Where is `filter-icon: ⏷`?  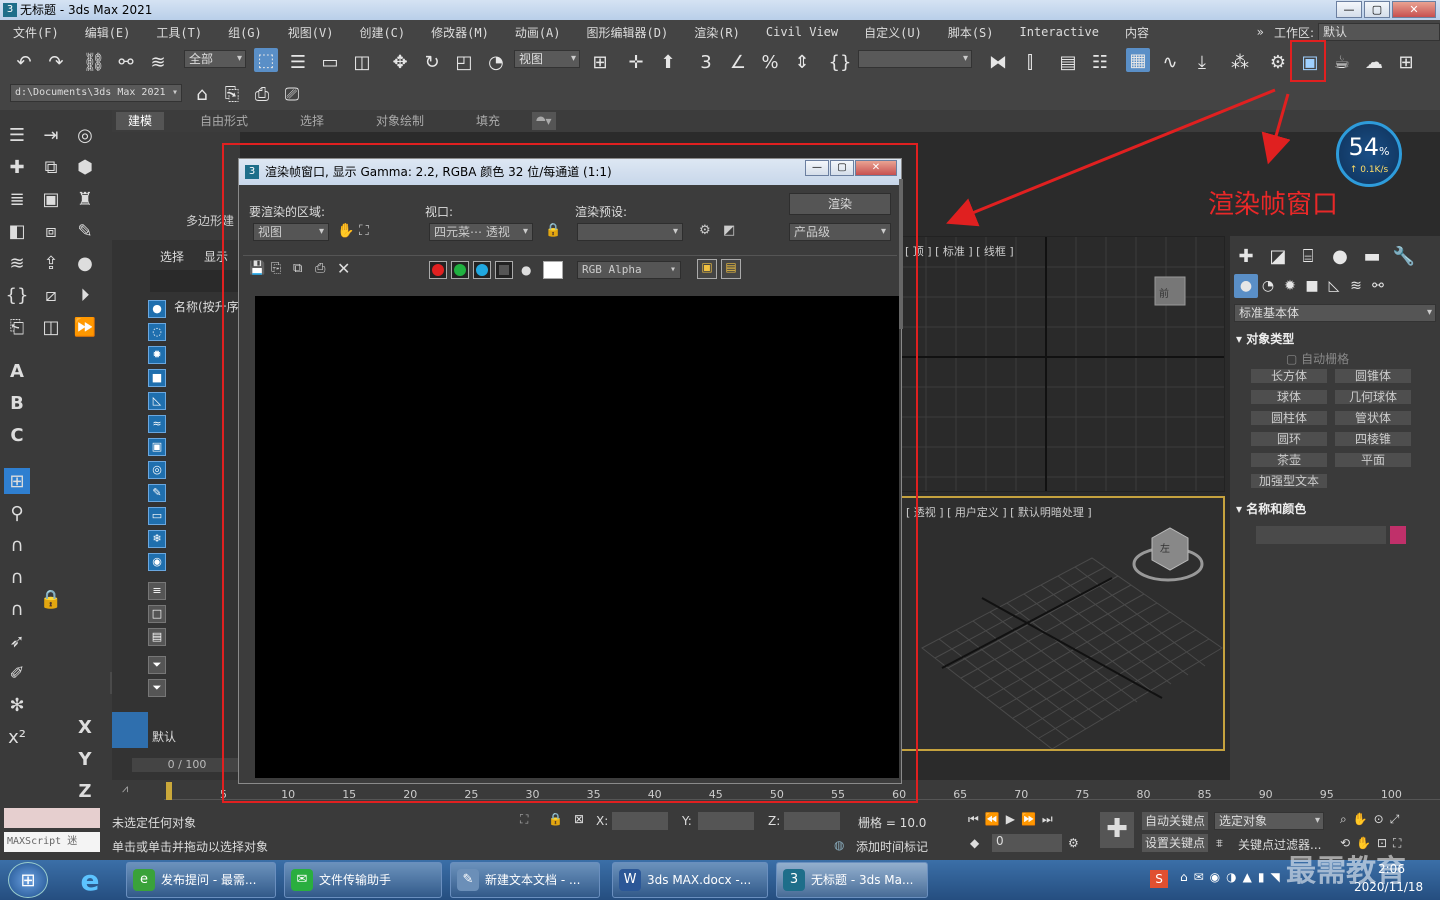 filter-icon: ⏷ is located at coordinates (157, 665).